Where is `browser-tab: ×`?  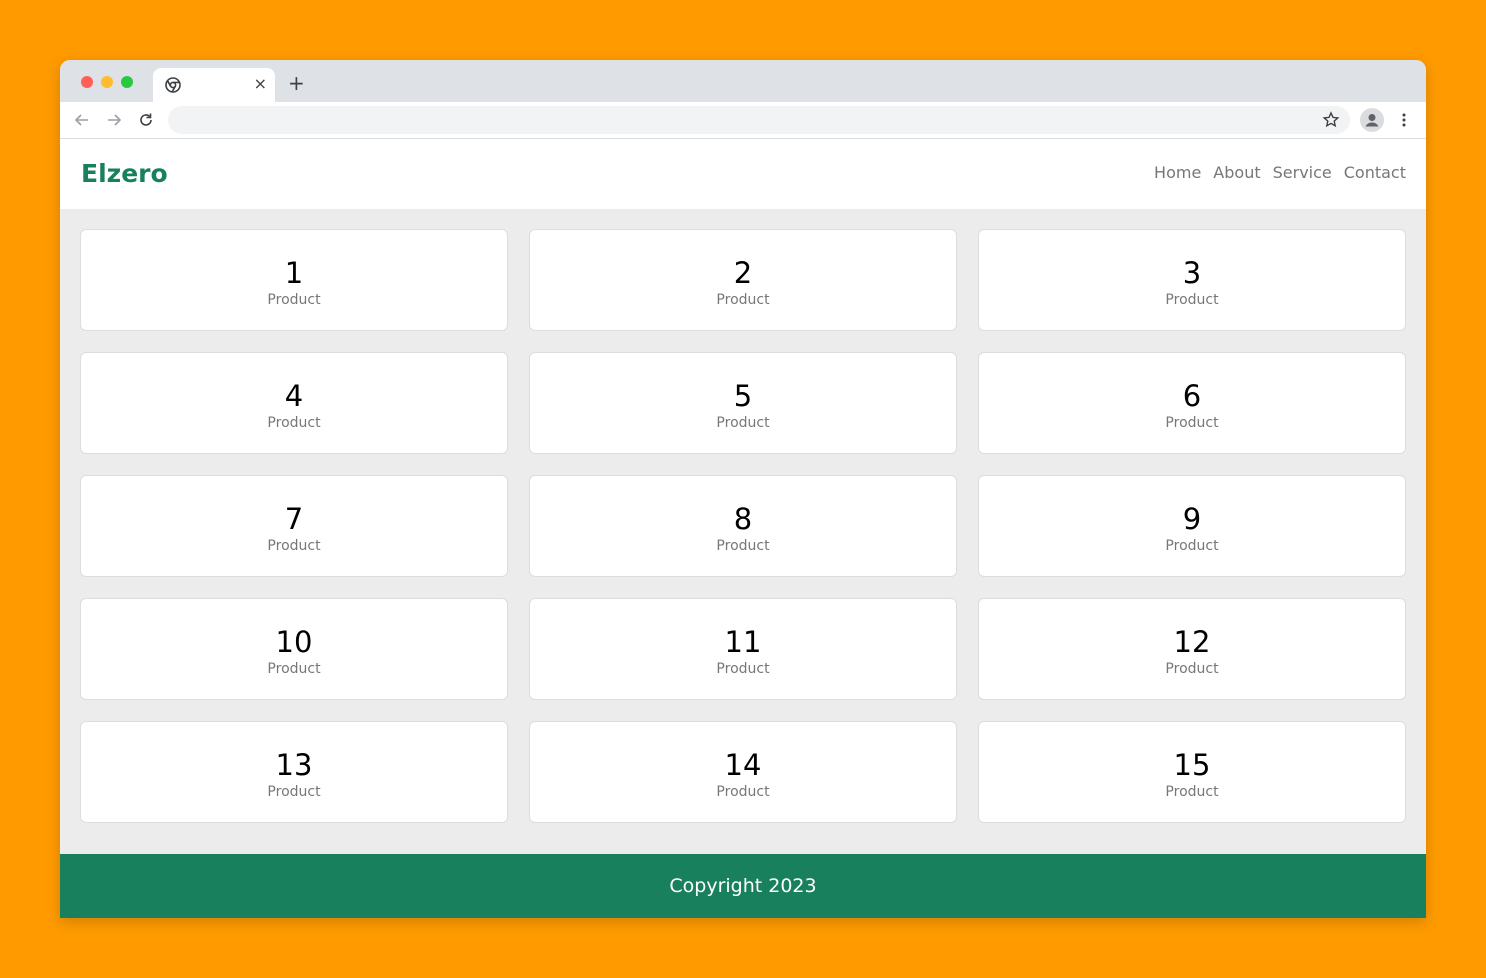
browser-tab: × is located at coordinates (214, 85).